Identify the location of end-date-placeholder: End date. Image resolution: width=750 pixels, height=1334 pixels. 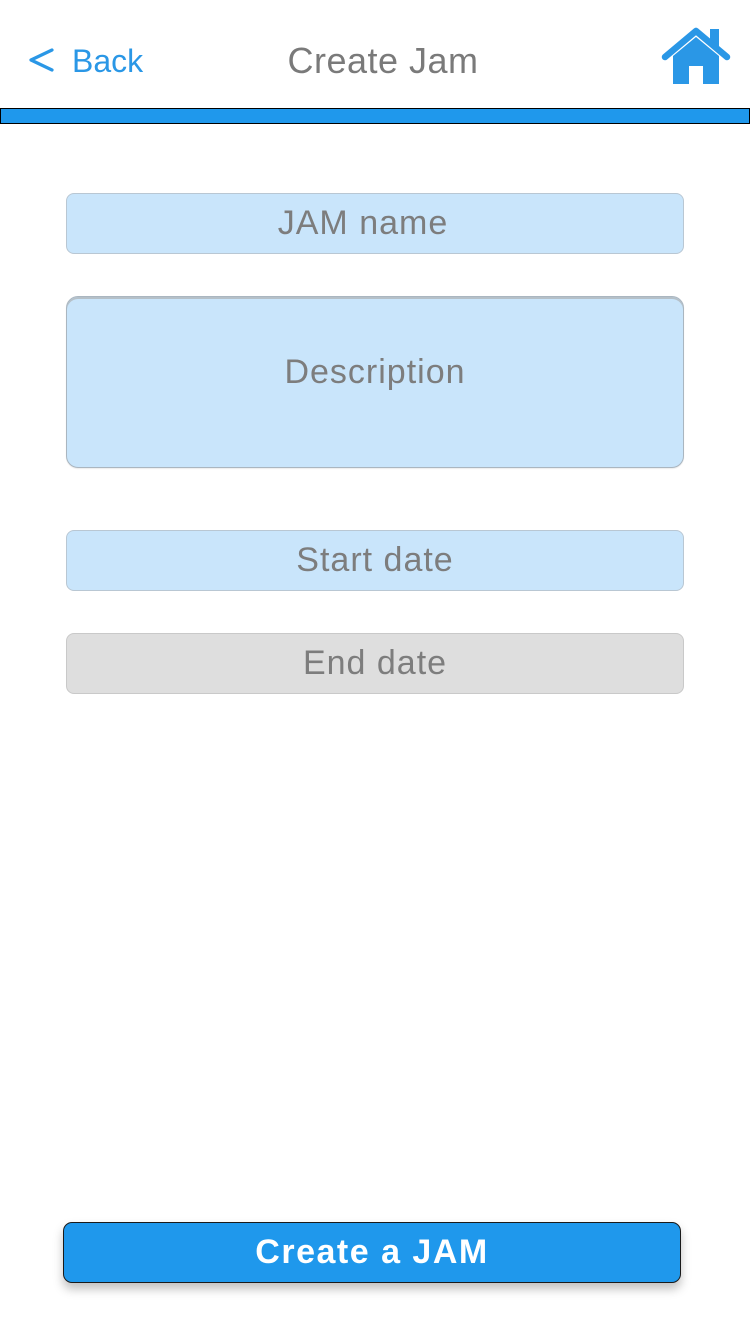
(375, 663).